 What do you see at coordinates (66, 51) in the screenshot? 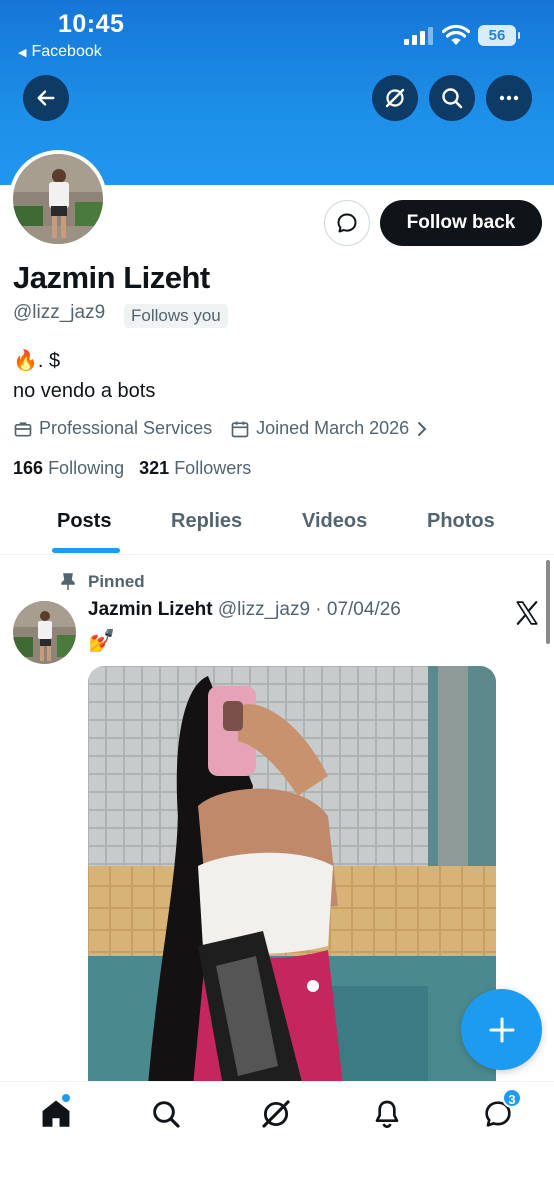
I see `back-app-label: Facebook` at bounding box center [66, 51].